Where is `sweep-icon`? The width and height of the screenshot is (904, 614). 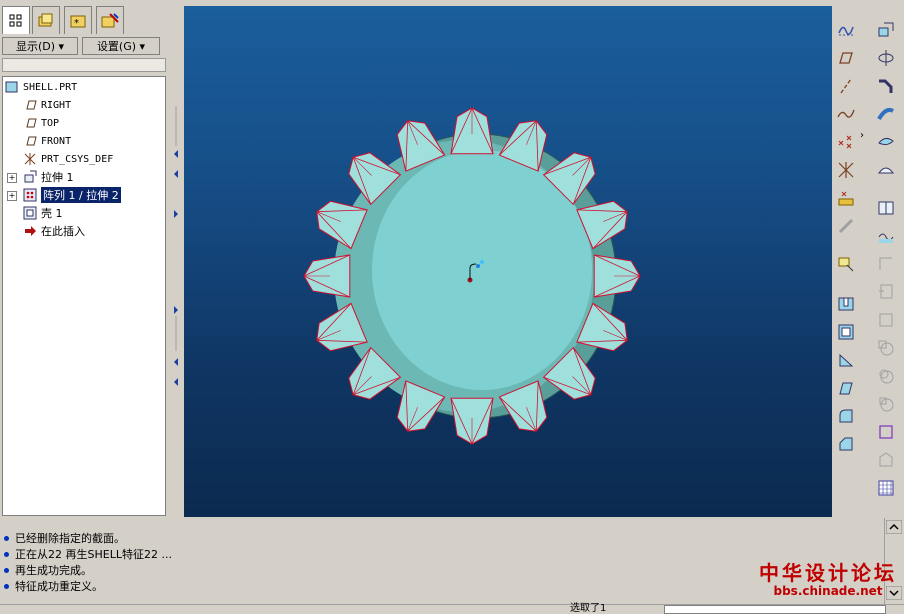
sweep-icon is located at coordinates (886, 86).